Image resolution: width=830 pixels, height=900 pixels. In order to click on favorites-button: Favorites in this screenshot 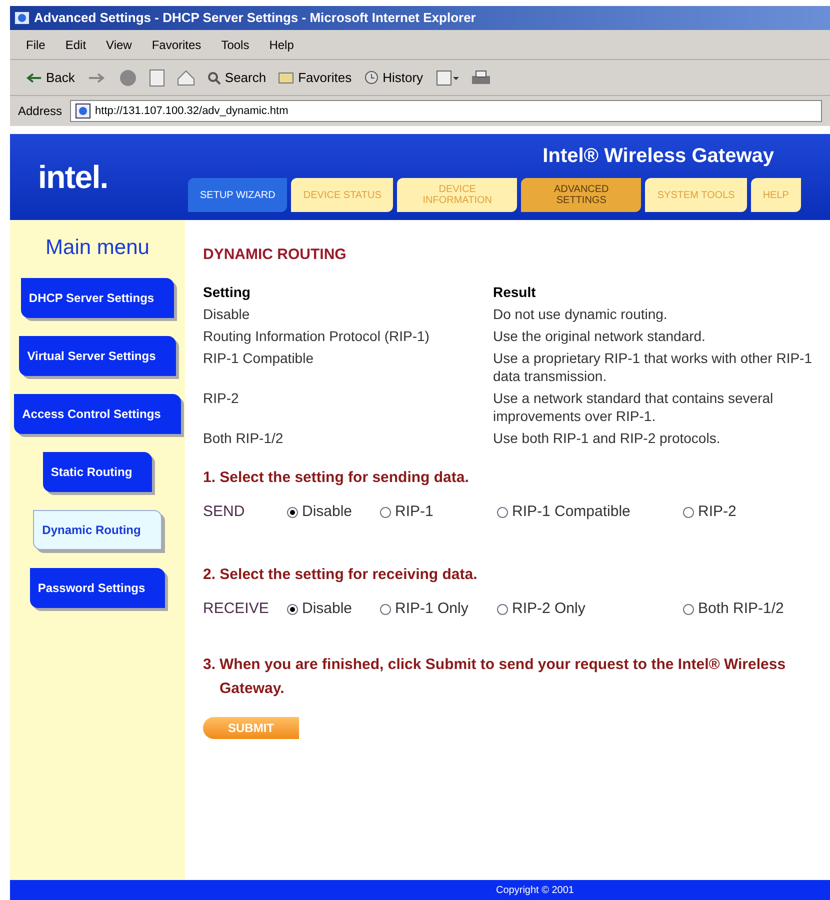, I will do `click(315, 78)`.